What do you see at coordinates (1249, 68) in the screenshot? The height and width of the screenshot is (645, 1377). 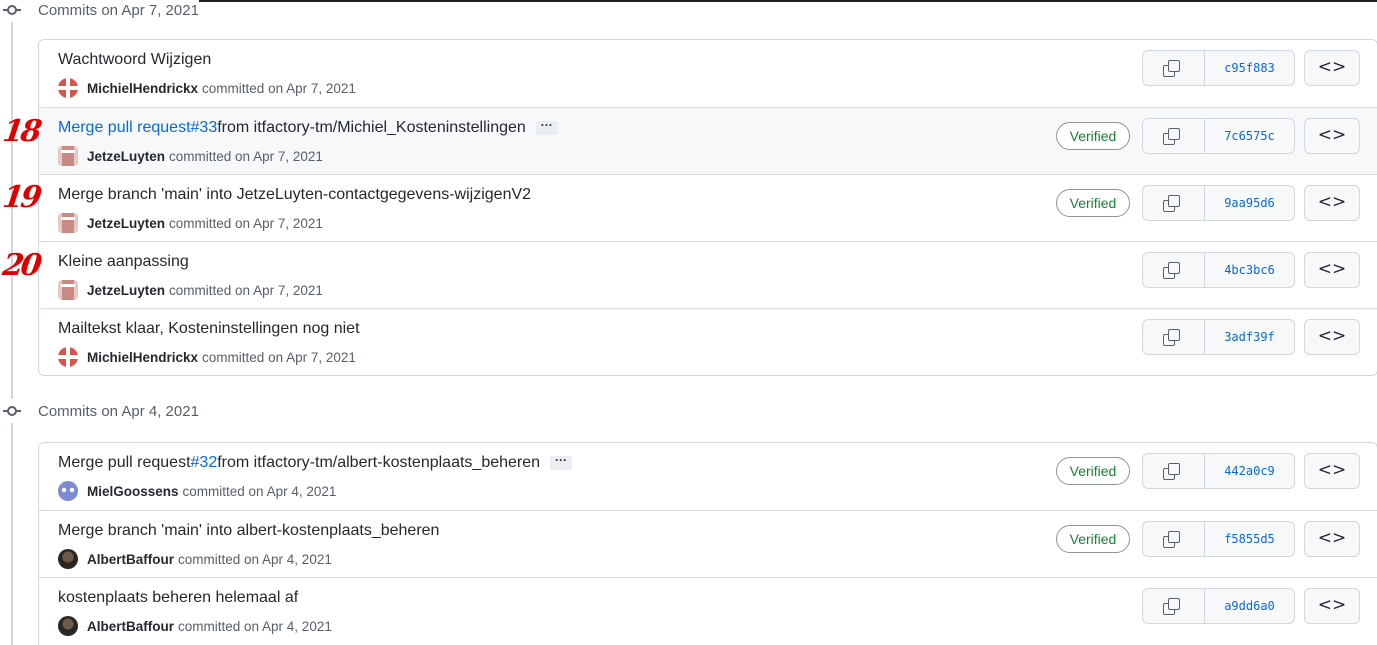 I see `commit-sha-link: c95f883` at bounding box center [1249, 68].